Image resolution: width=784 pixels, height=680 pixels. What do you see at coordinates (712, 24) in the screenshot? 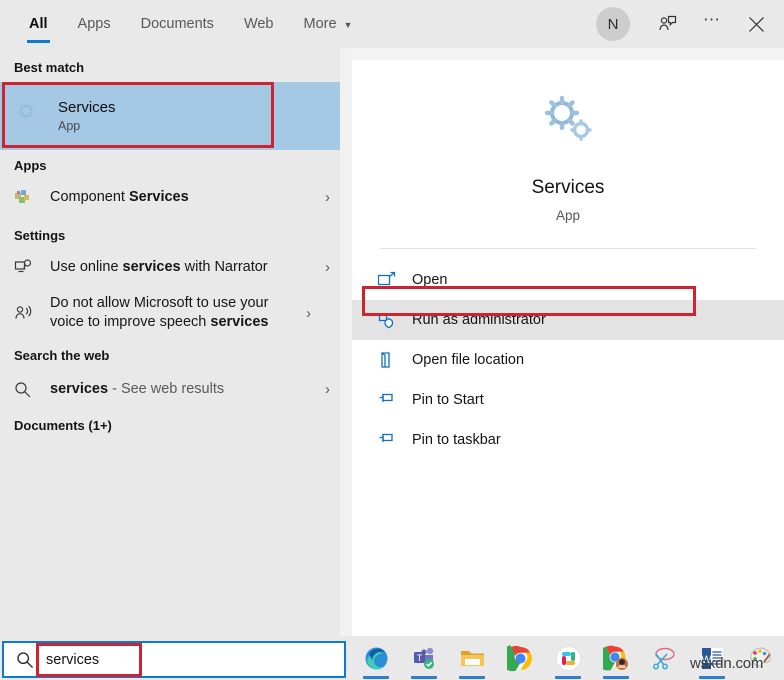
I see `ellipsis-icon: ⋯` at bounding box center [712, 24].